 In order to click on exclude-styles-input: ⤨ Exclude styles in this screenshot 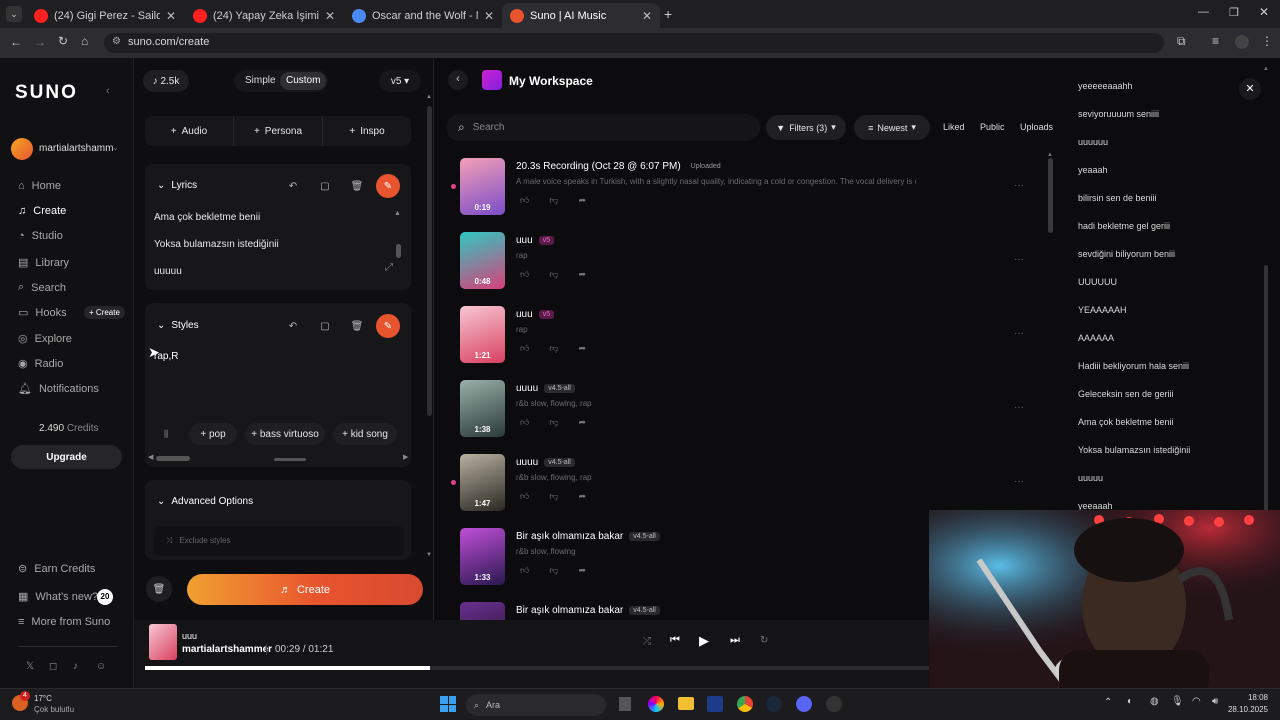, I will do `click(279, 541)`.